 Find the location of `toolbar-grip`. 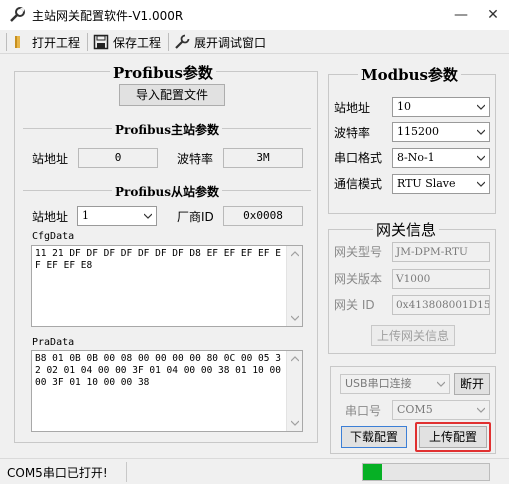

toolbar-grip is located at coordinates (6, 42).